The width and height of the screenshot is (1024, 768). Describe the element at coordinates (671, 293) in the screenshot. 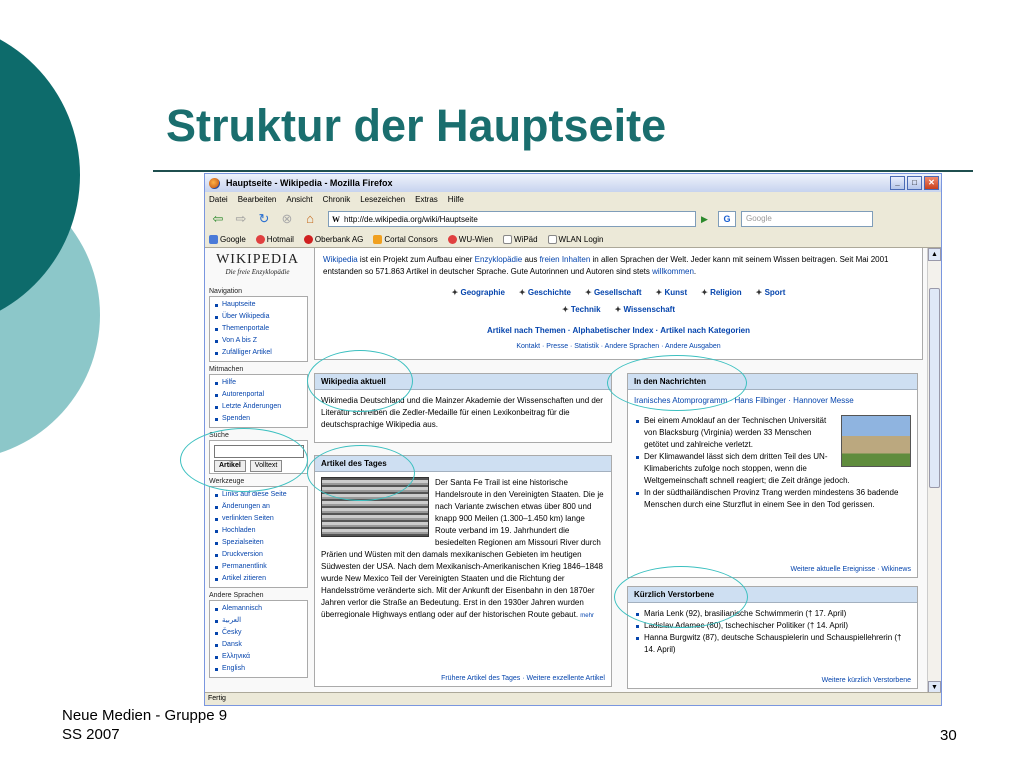

I see `portal-kunst: Kunst` at that location.